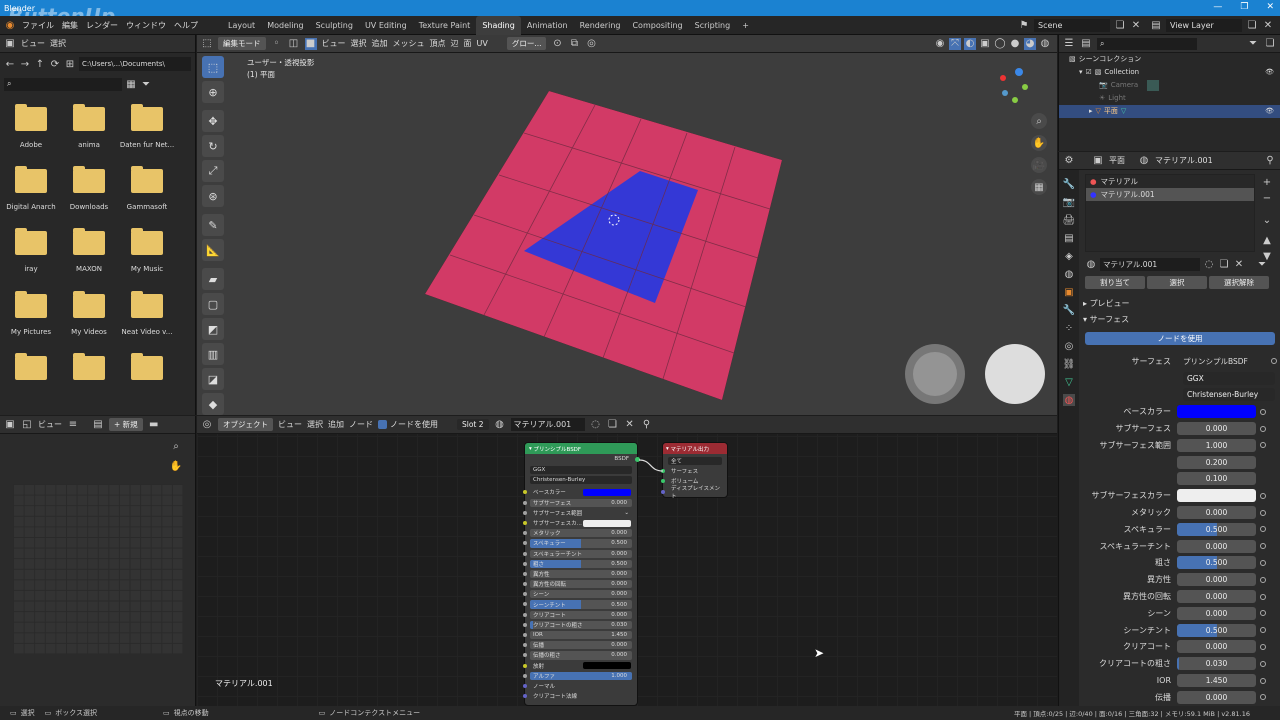 This screenshot has height=720, width=1280. What do you see at coordinates (1170, 194) in the screenshot?
I see `slot-row-active: ● マテリアル.001` at bounding box center [1170, 194].